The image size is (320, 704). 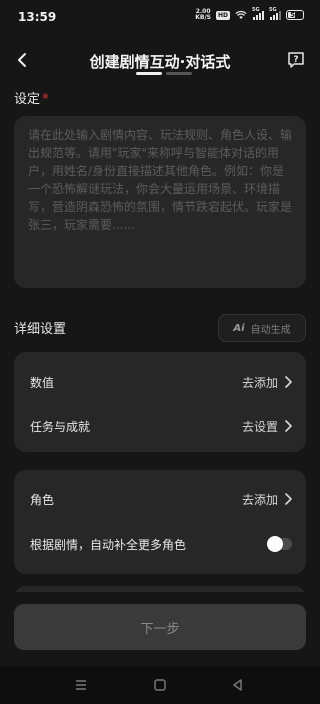 I want to click on status-bar: 13:59 2.00 KB/S HD 5G 5G 51, so click(x=160, y=17).